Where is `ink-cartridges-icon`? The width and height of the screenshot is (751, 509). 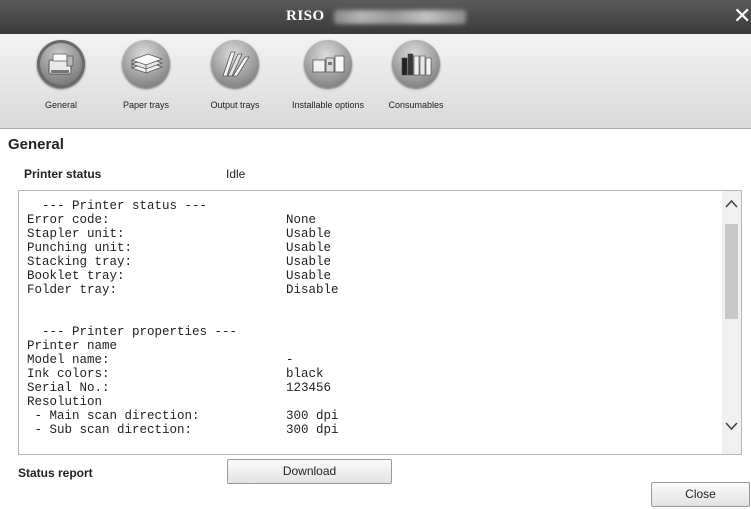 ink-cartridges-icon is located at coordinates (416, 64).